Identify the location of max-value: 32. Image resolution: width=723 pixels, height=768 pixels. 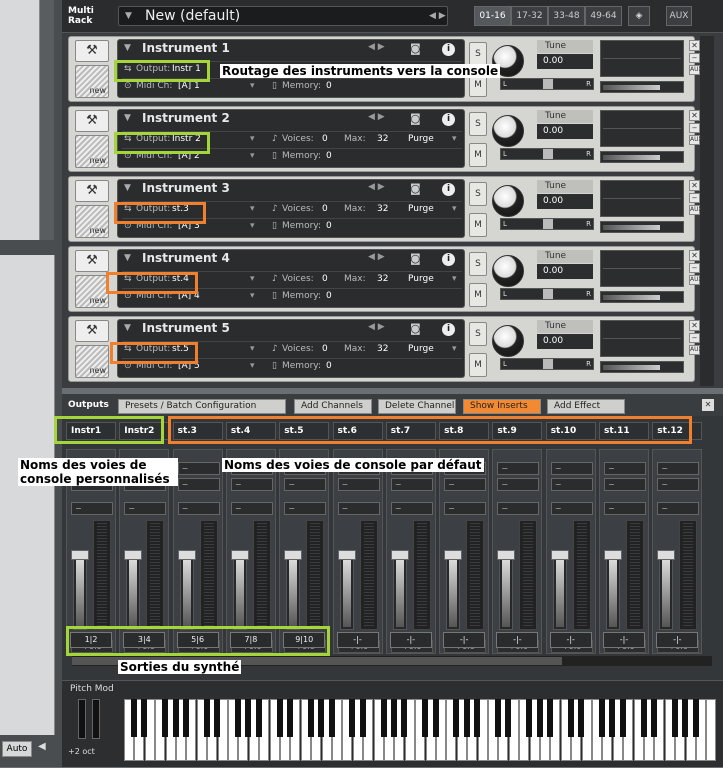
(382, 279).